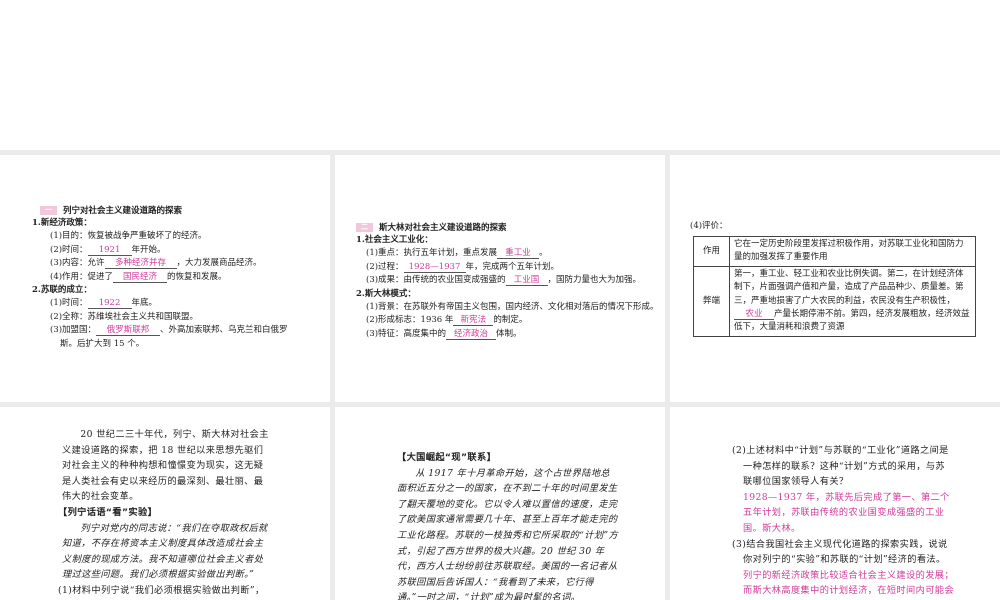 This screenshot has height=600, width=1000. I want to click on answer-blank: 工业国, so click(526, 281).